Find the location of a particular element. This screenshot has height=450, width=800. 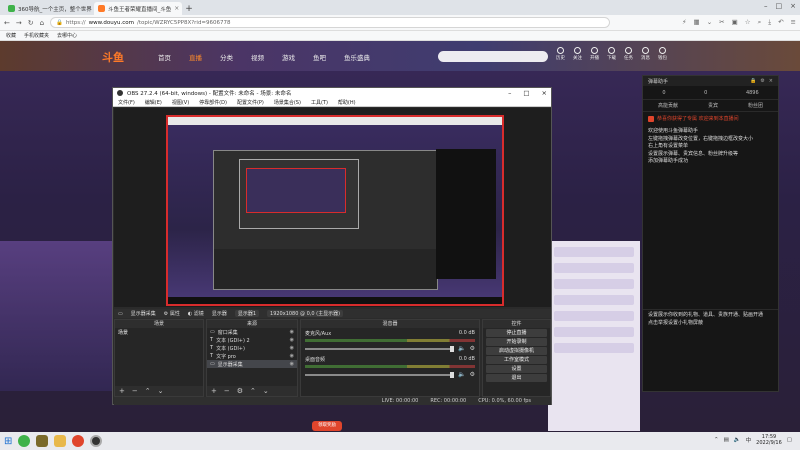

notification-icon: ▢ is located at coordinates (789, 440).